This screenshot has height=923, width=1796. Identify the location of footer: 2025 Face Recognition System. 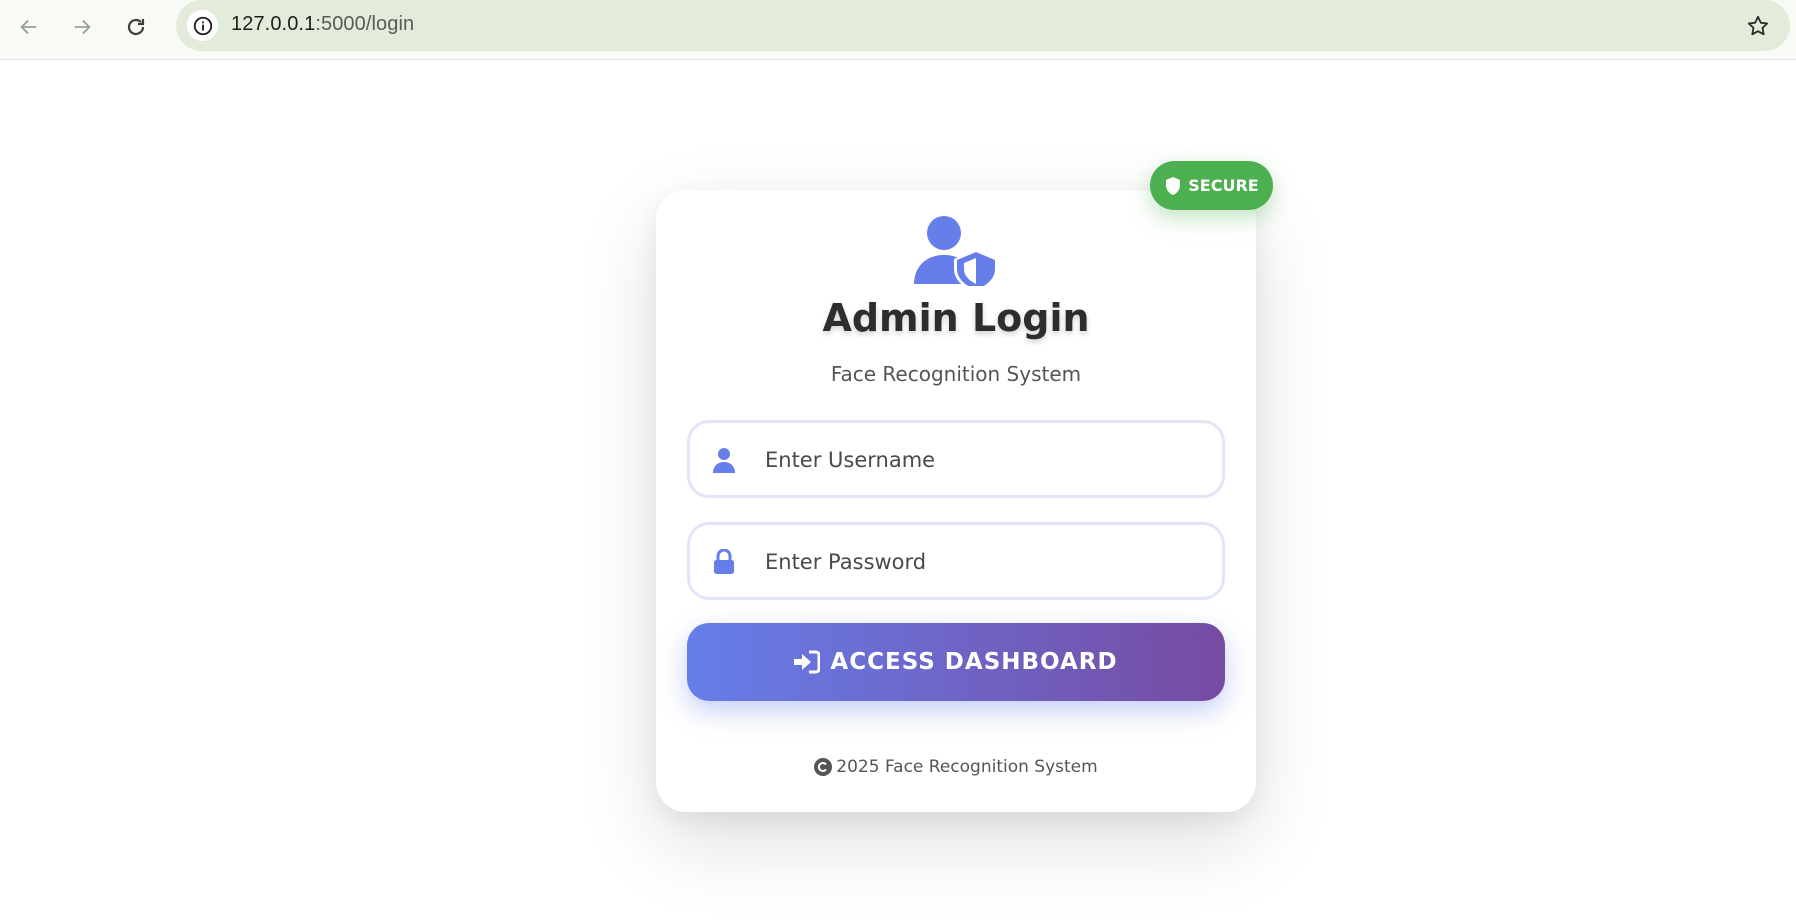
(956, 767).